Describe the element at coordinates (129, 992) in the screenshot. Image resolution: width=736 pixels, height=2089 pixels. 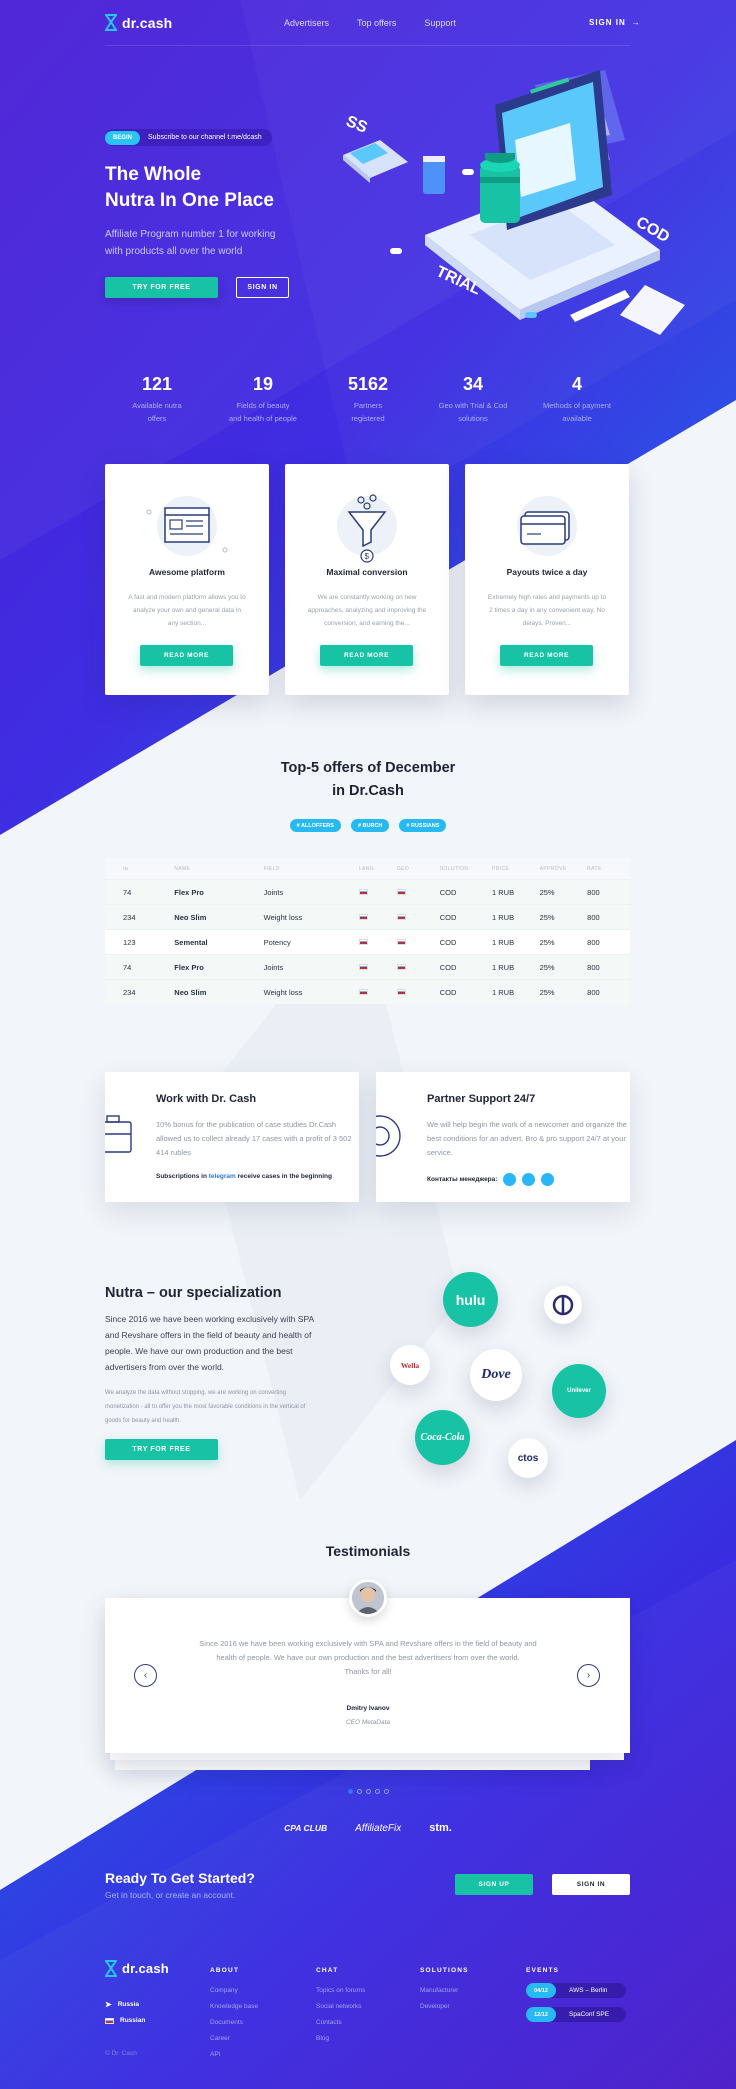
I see `cell-id: 234` at that location.